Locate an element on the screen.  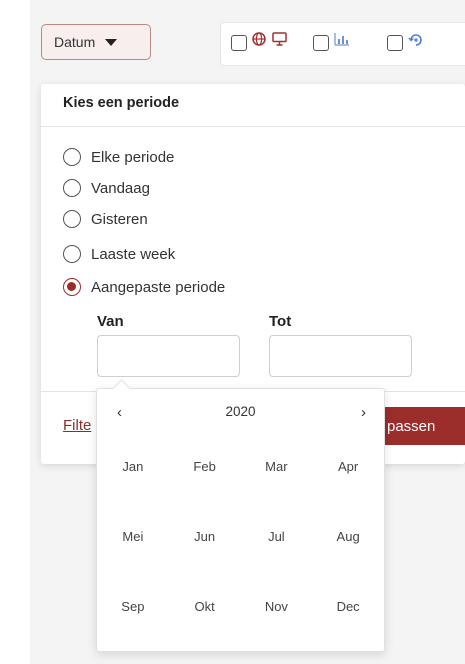
period-option-last-week: Laaste week is located at coordinates (119, 254).